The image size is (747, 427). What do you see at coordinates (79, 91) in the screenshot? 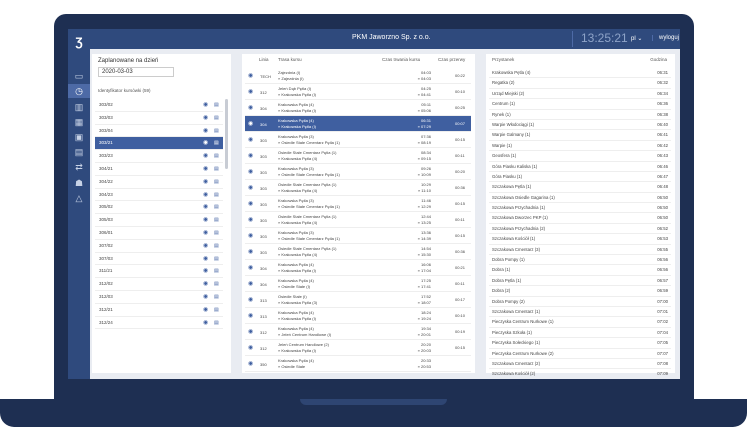
I see `clock-icon: ◷` at bounding box center [79, 91].